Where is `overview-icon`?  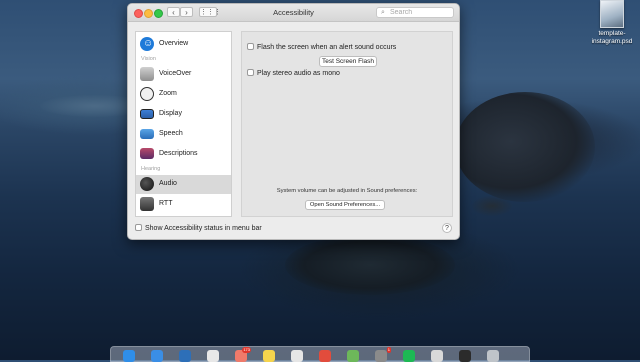 overview-icon is located at coordinates (147, 44).